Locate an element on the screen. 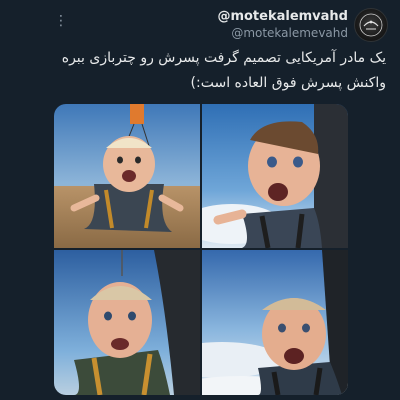 The height and width of the screenshot is (400, 400). tweet-author: @motekalemvahd @motekalemevahd is located at coordinates (282, 24).